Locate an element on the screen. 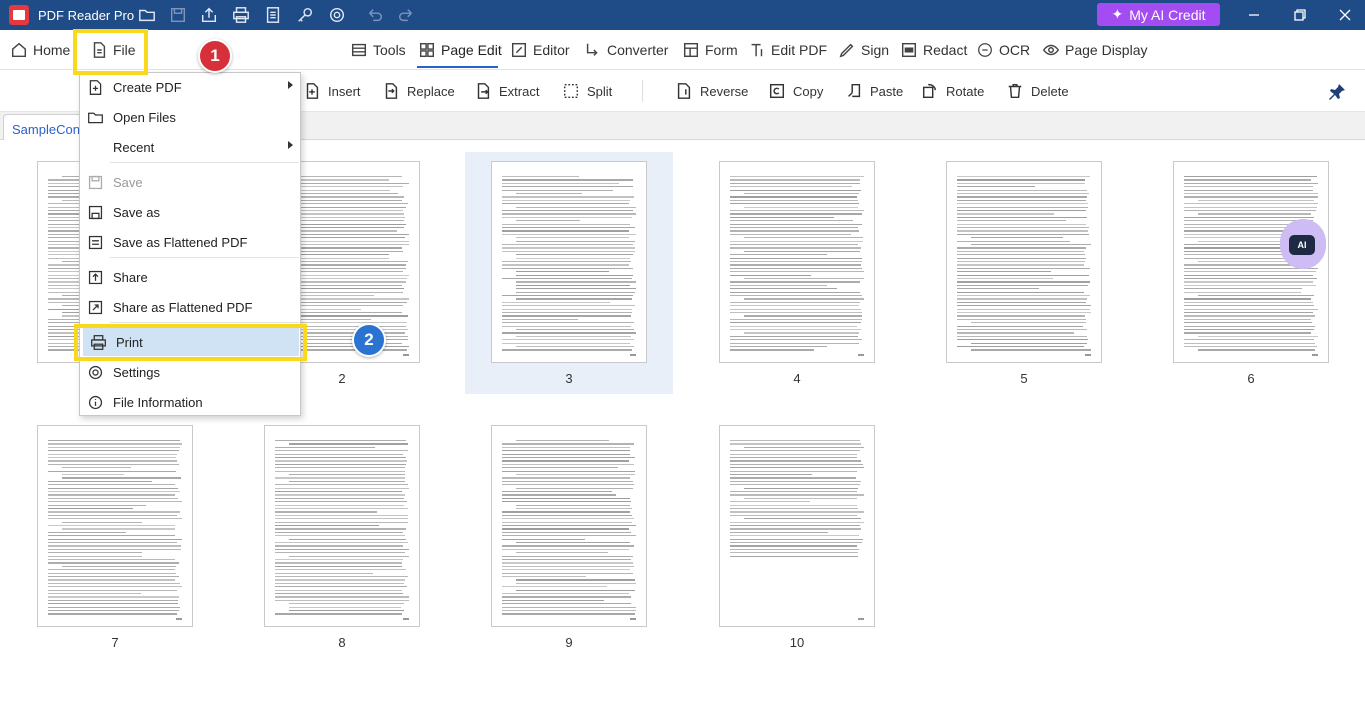 The width and height of the screenshot is (1365, 716). form-tab: Form is located at coordinates (710, 50).